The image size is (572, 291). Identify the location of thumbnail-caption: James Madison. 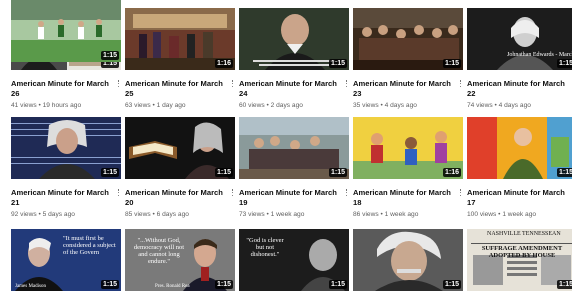
(30, 286).